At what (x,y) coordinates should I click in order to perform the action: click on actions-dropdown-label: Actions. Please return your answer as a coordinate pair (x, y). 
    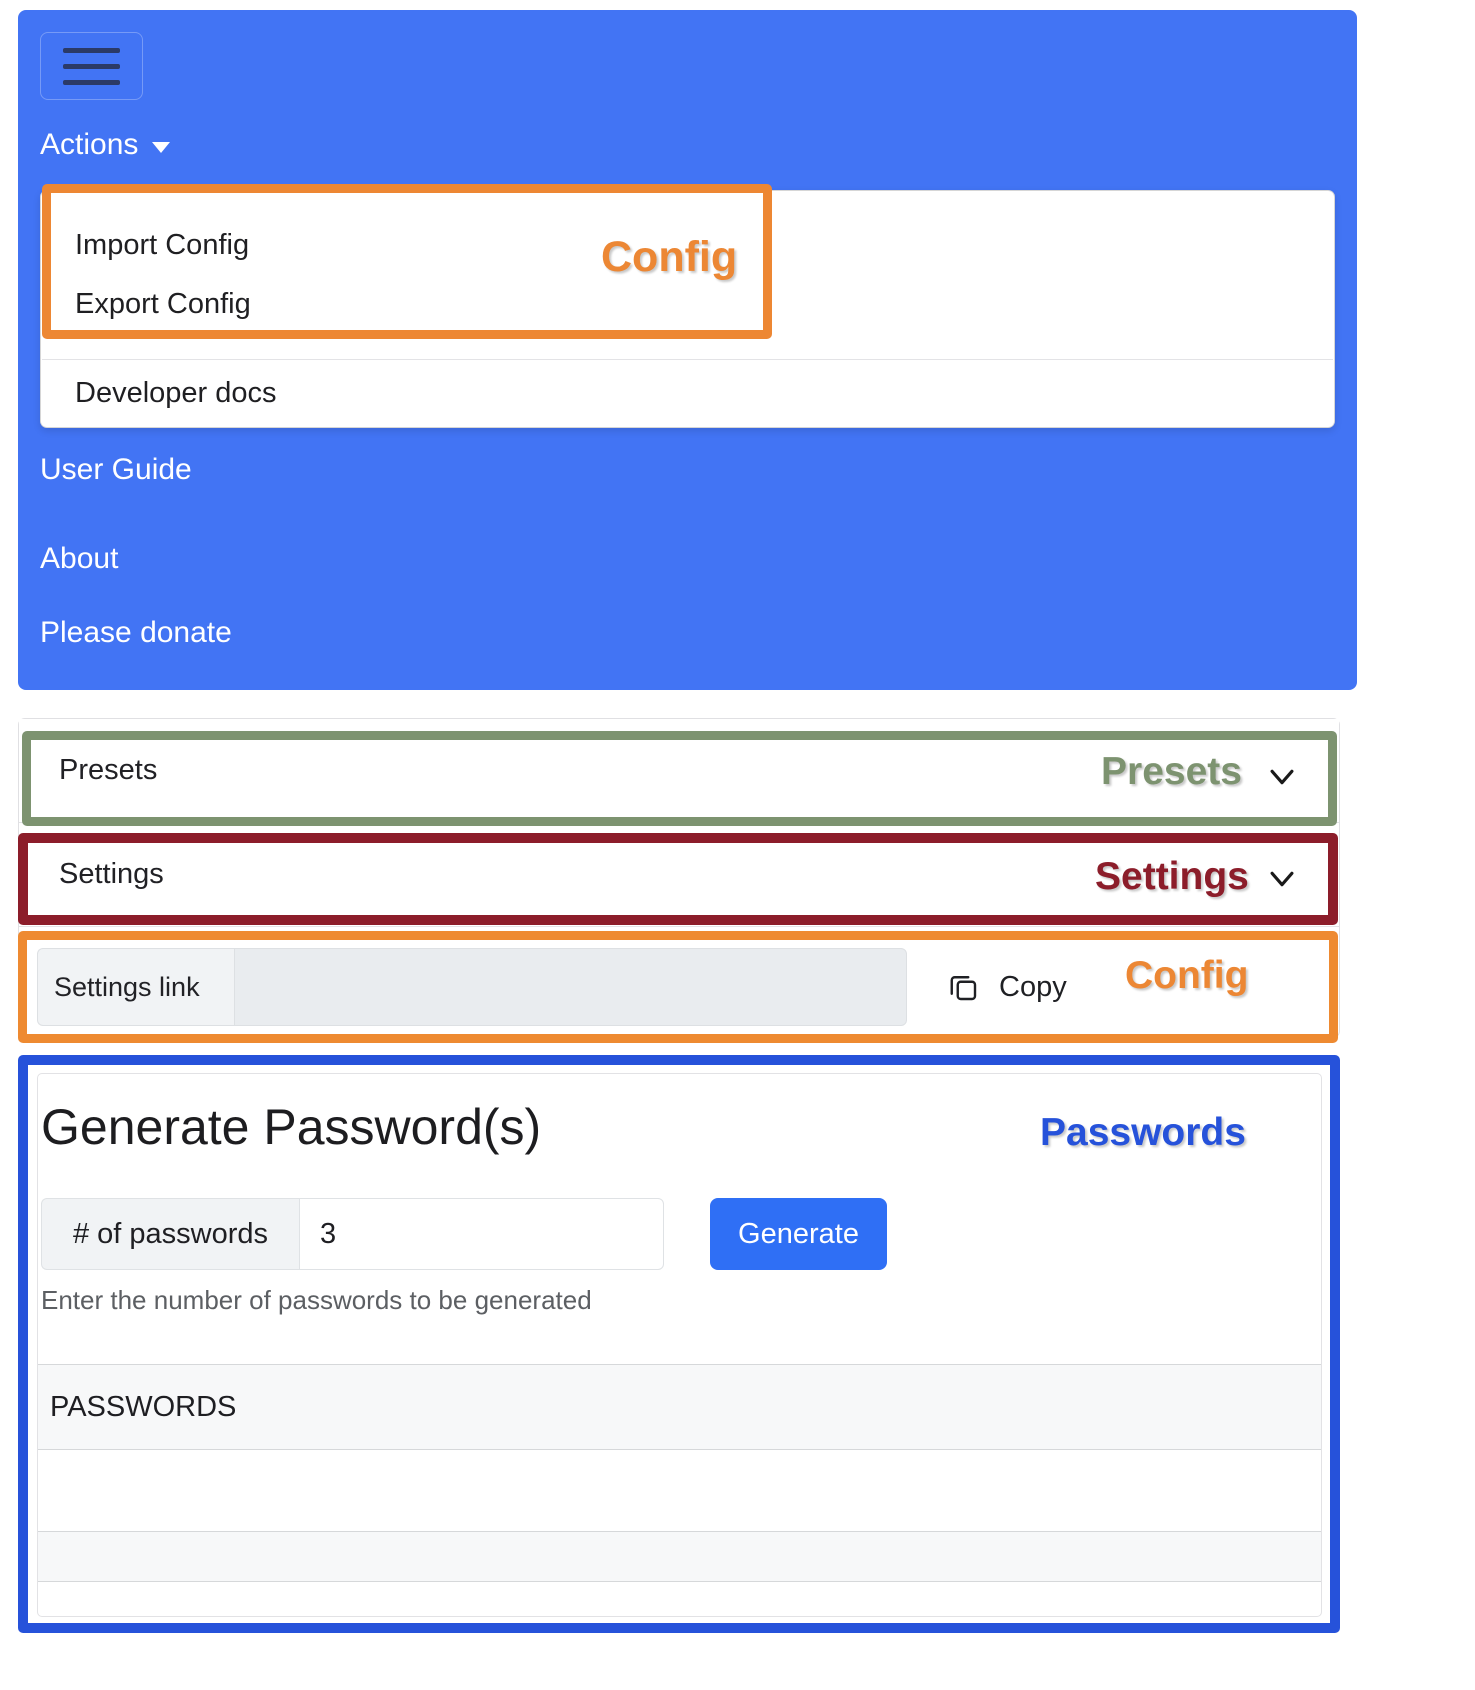
    Looking at the image, I should click on (89, 144).